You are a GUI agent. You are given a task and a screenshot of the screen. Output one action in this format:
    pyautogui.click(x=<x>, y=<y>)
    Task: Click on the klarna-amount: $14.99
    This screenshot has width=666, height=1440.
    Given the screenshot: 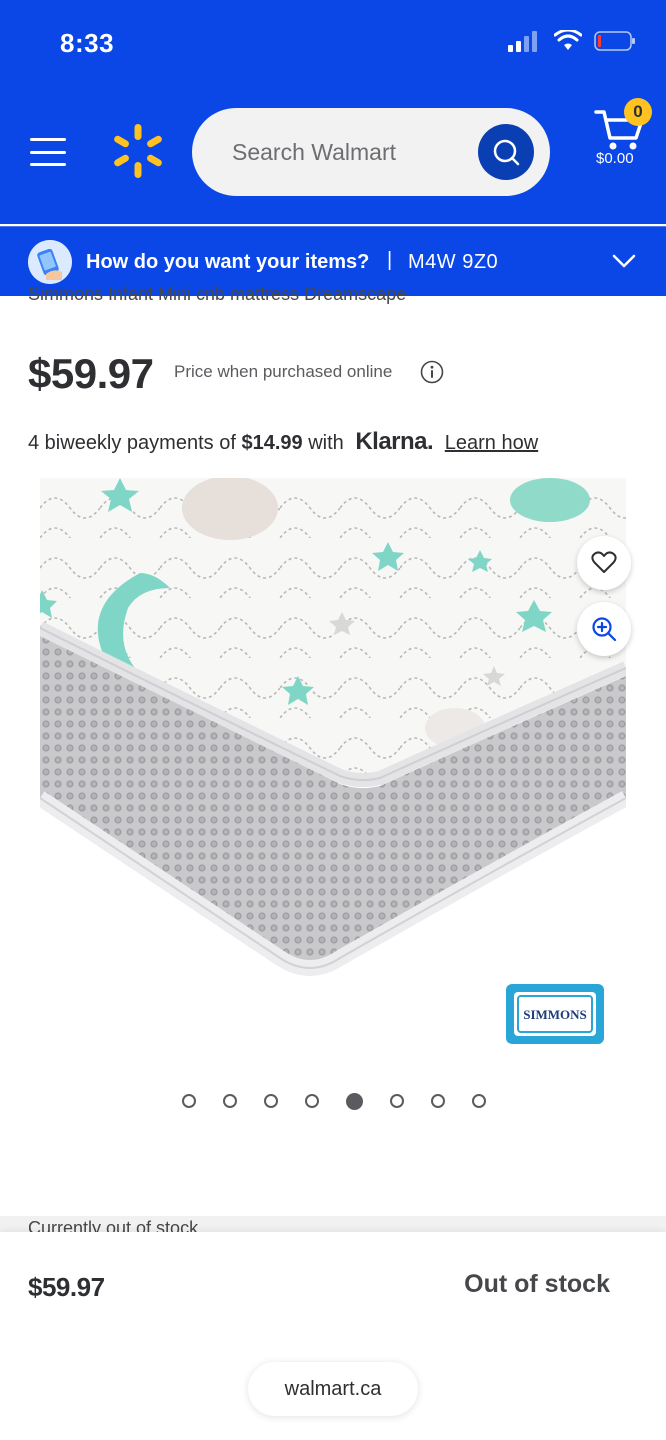 What is the action you would take?
    pyautogui.click(x=272, y=443)
    